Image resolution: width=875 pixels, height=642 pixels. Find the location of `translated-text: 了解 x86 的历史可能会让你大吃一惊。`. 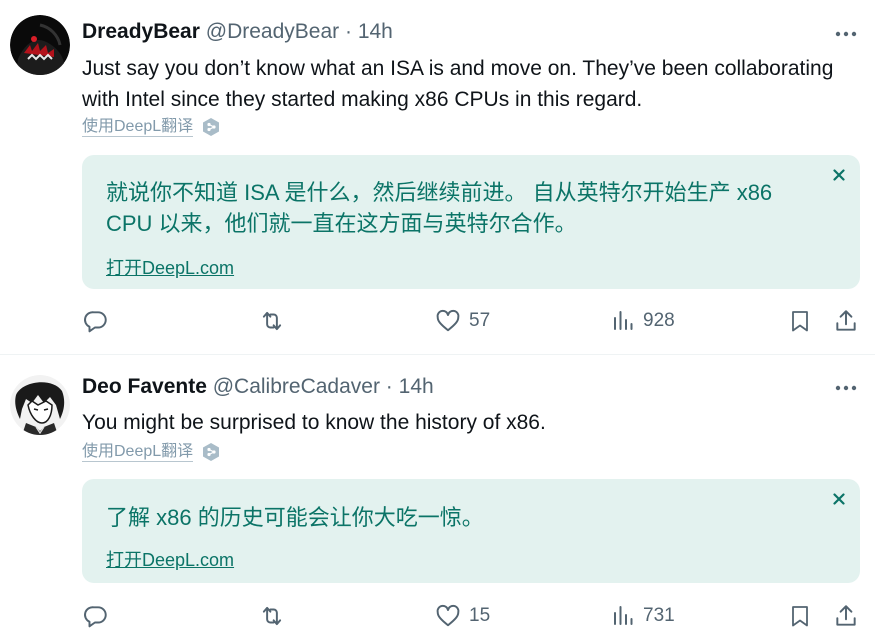

translated-text: 了解 x86 的历史可能会让你大吃一惊。 is located at coordinates (295, 517).